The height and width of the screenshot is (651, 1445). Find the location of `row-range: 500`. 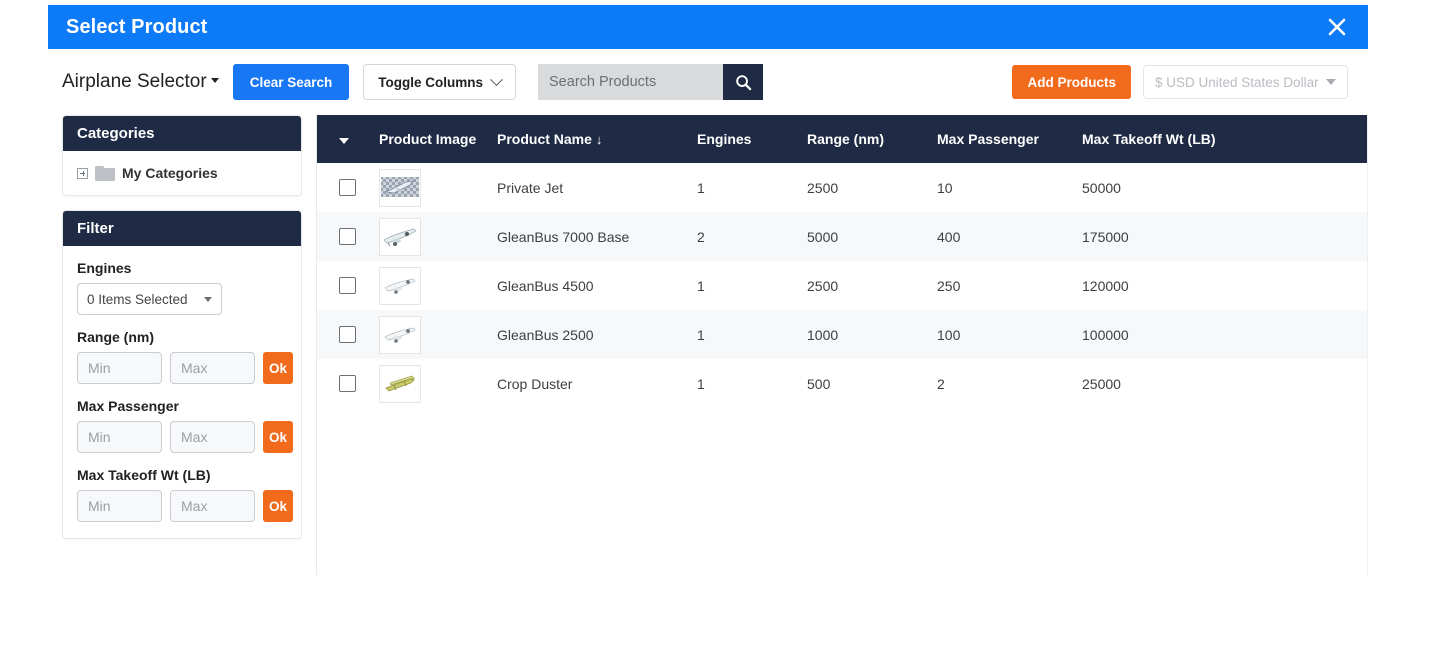

row-range: 500 is located at coordinates (819, 383).